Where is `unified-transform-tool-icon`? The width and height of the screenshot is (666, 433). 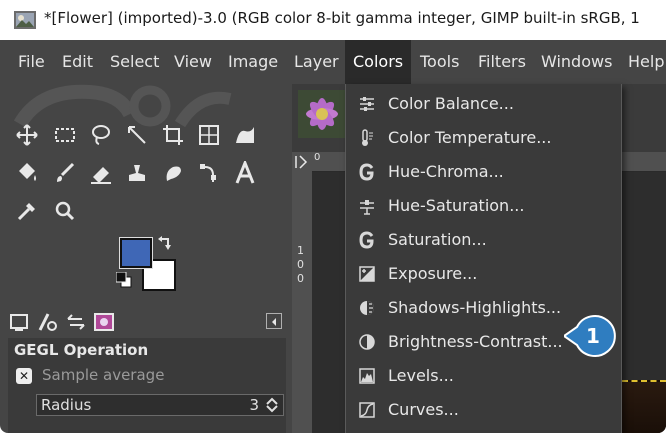
unified-transform-tool-icon is located at coordinates (209, 135).